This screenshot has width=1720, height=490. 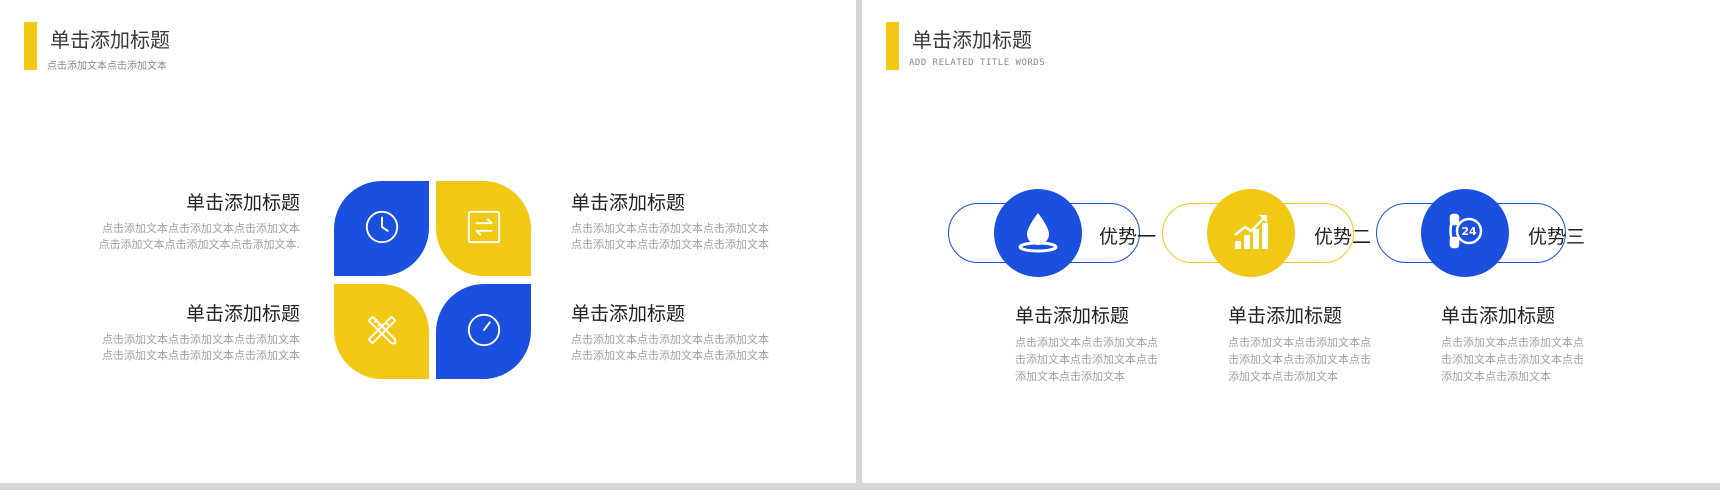 I want to click on slide-subtitle: ADD RELATED TITLE WORDS, so click(x=977, y=63).